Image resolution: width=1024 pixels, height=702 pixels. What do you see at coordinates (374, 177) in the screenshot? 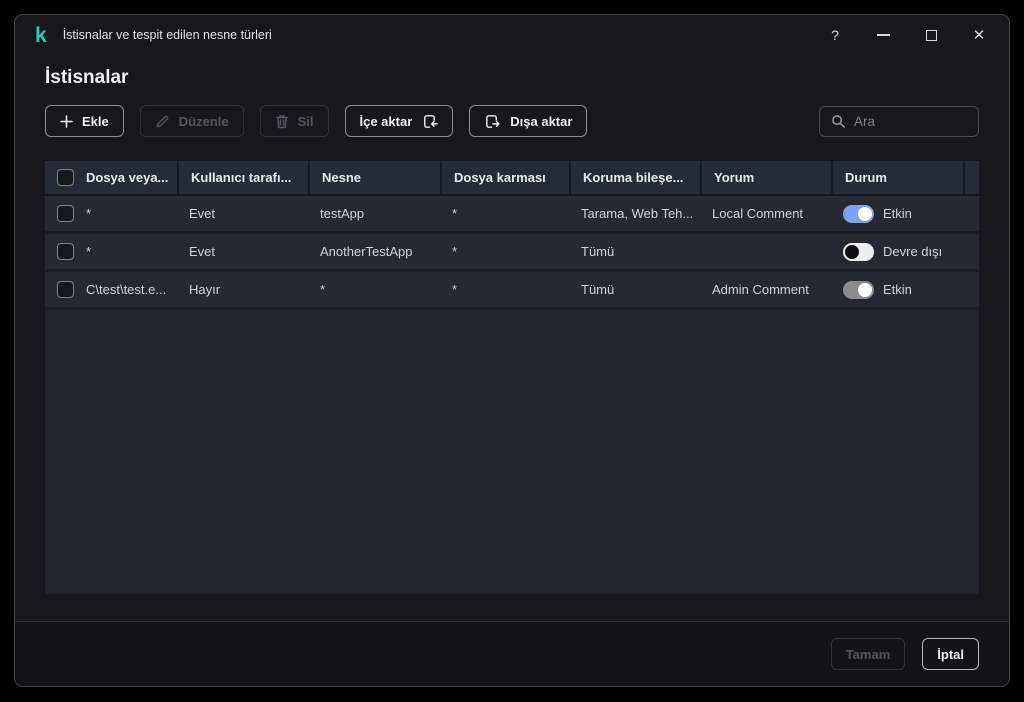
I see `header-object: Nesne` at bounding box center [374, 177].